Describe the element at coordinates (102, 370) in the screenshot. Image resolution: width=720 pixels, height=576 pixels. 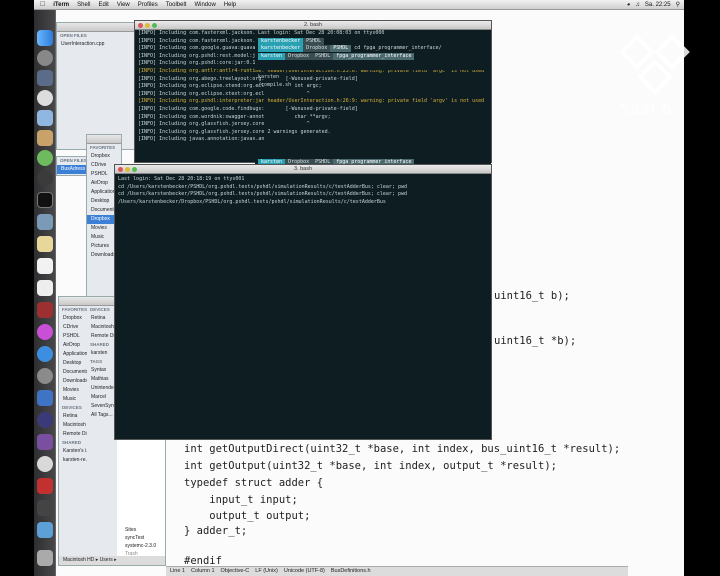
I see `tag-item: Syntax` at that location.